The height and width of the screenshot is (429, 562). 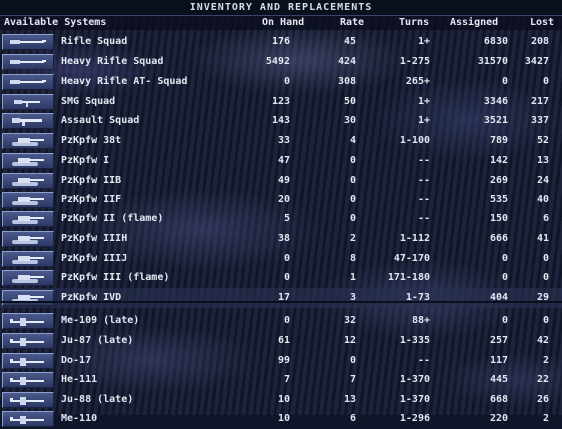 What do you see at coordinates (414, 22) in the screenshot?
I see `header-turns: Turns` at bounding box center [414, 22].